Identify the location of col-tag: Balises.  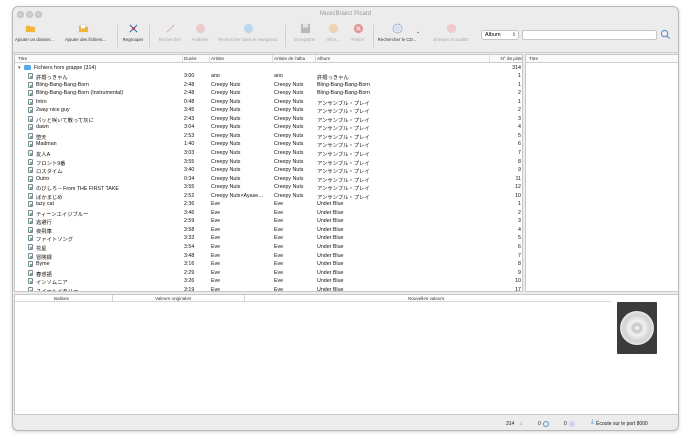
(61, 298).